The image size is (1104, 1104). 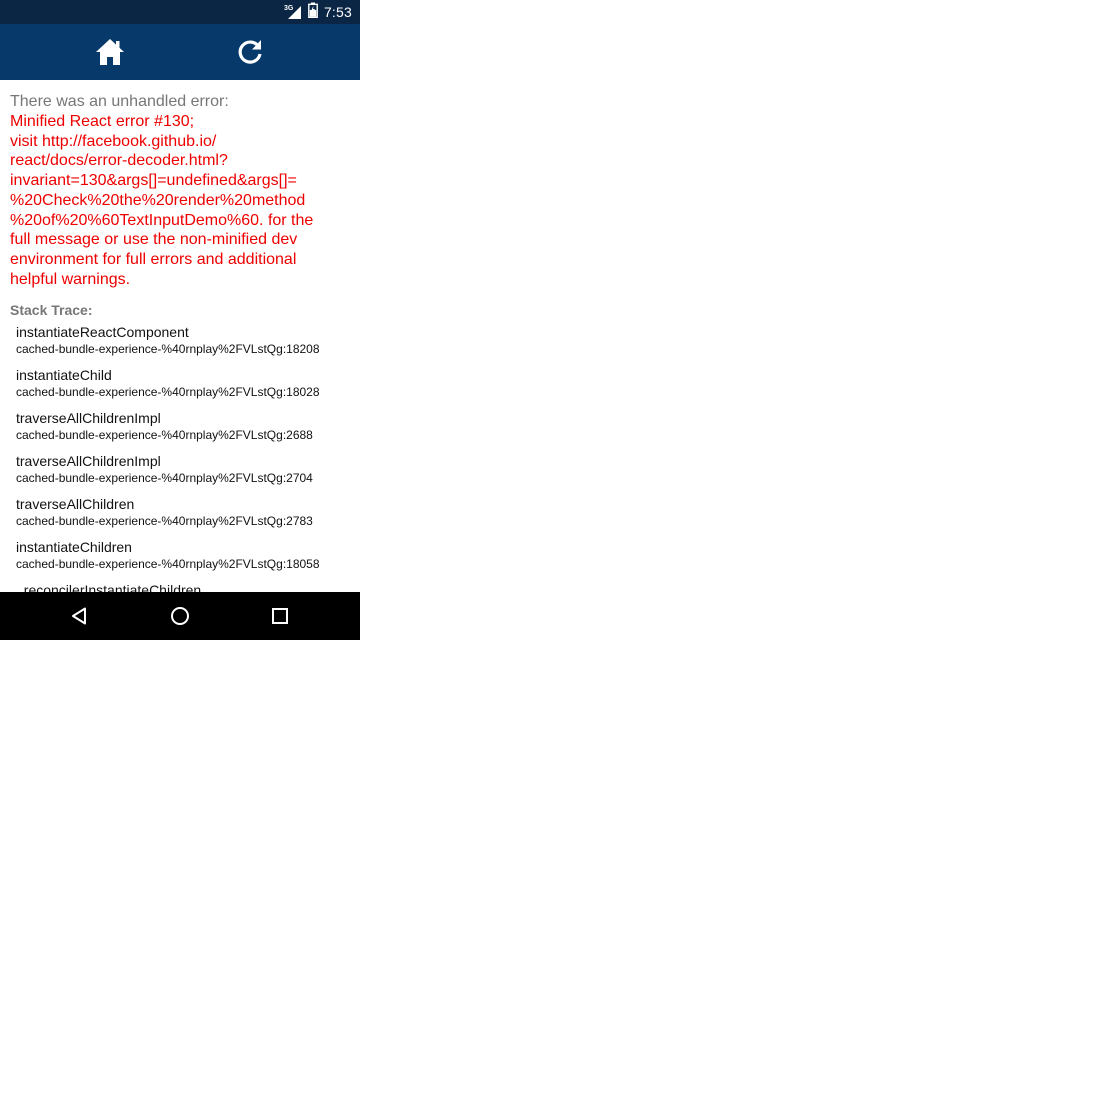 I want to click on status-indicators: 3G 7:53, so click(x=318, y=12).